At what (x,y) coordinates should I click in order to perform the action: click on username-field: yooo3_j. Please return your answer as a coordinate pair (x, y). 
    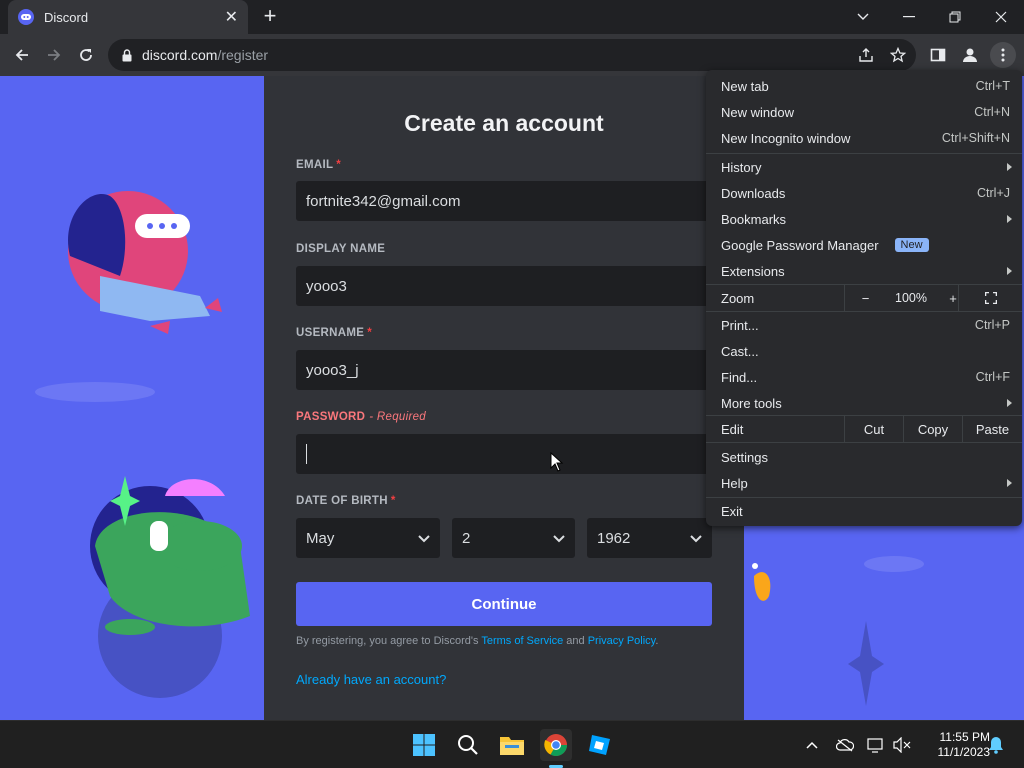
    Looking at the image, I should click on (504, 370).